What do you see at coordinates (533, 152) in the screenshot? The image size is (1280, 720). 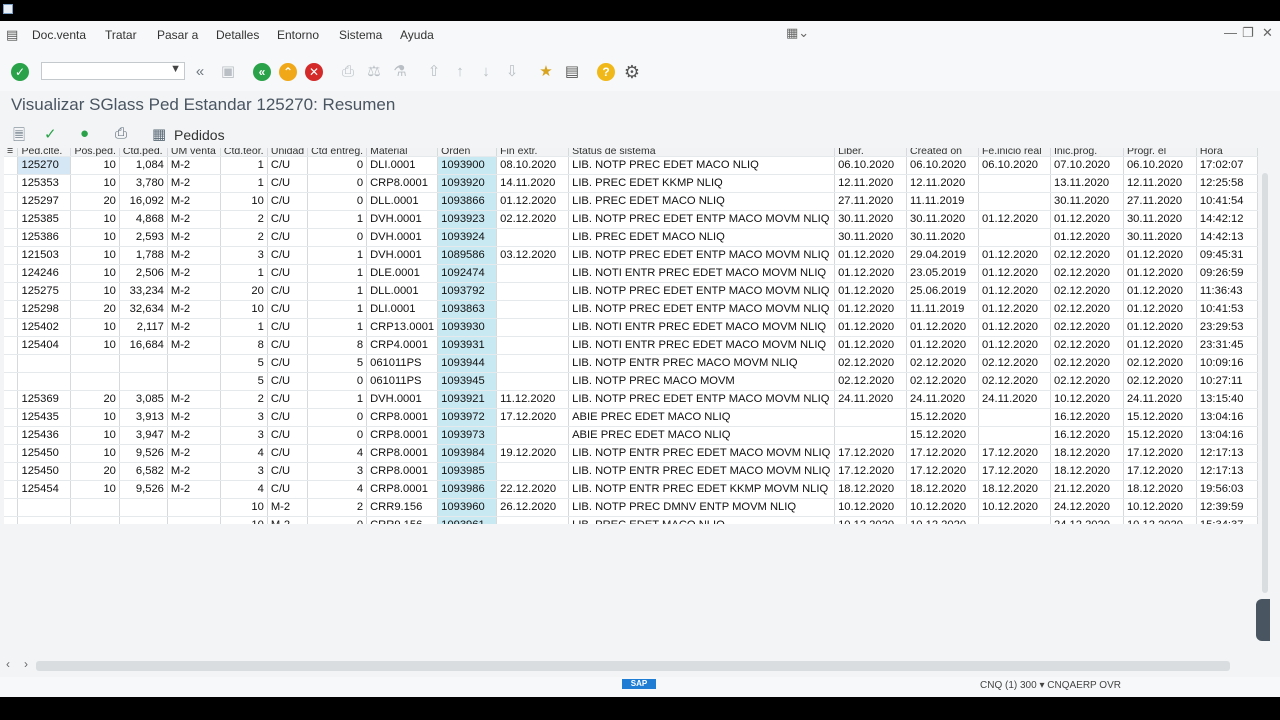 I see `col-header: Fin extr.` at bounding box center [533, 152].